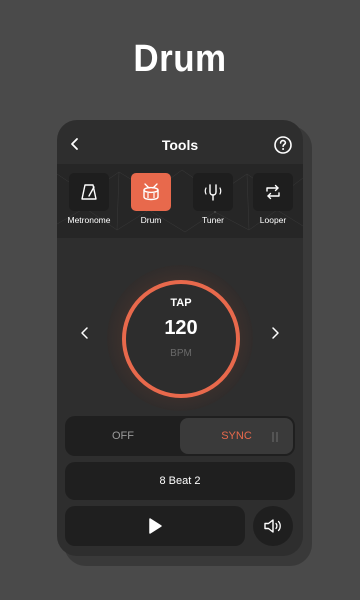 This screenshot has height=600, width=360. I want to click on header-bar: Tools, so click(180, 144).